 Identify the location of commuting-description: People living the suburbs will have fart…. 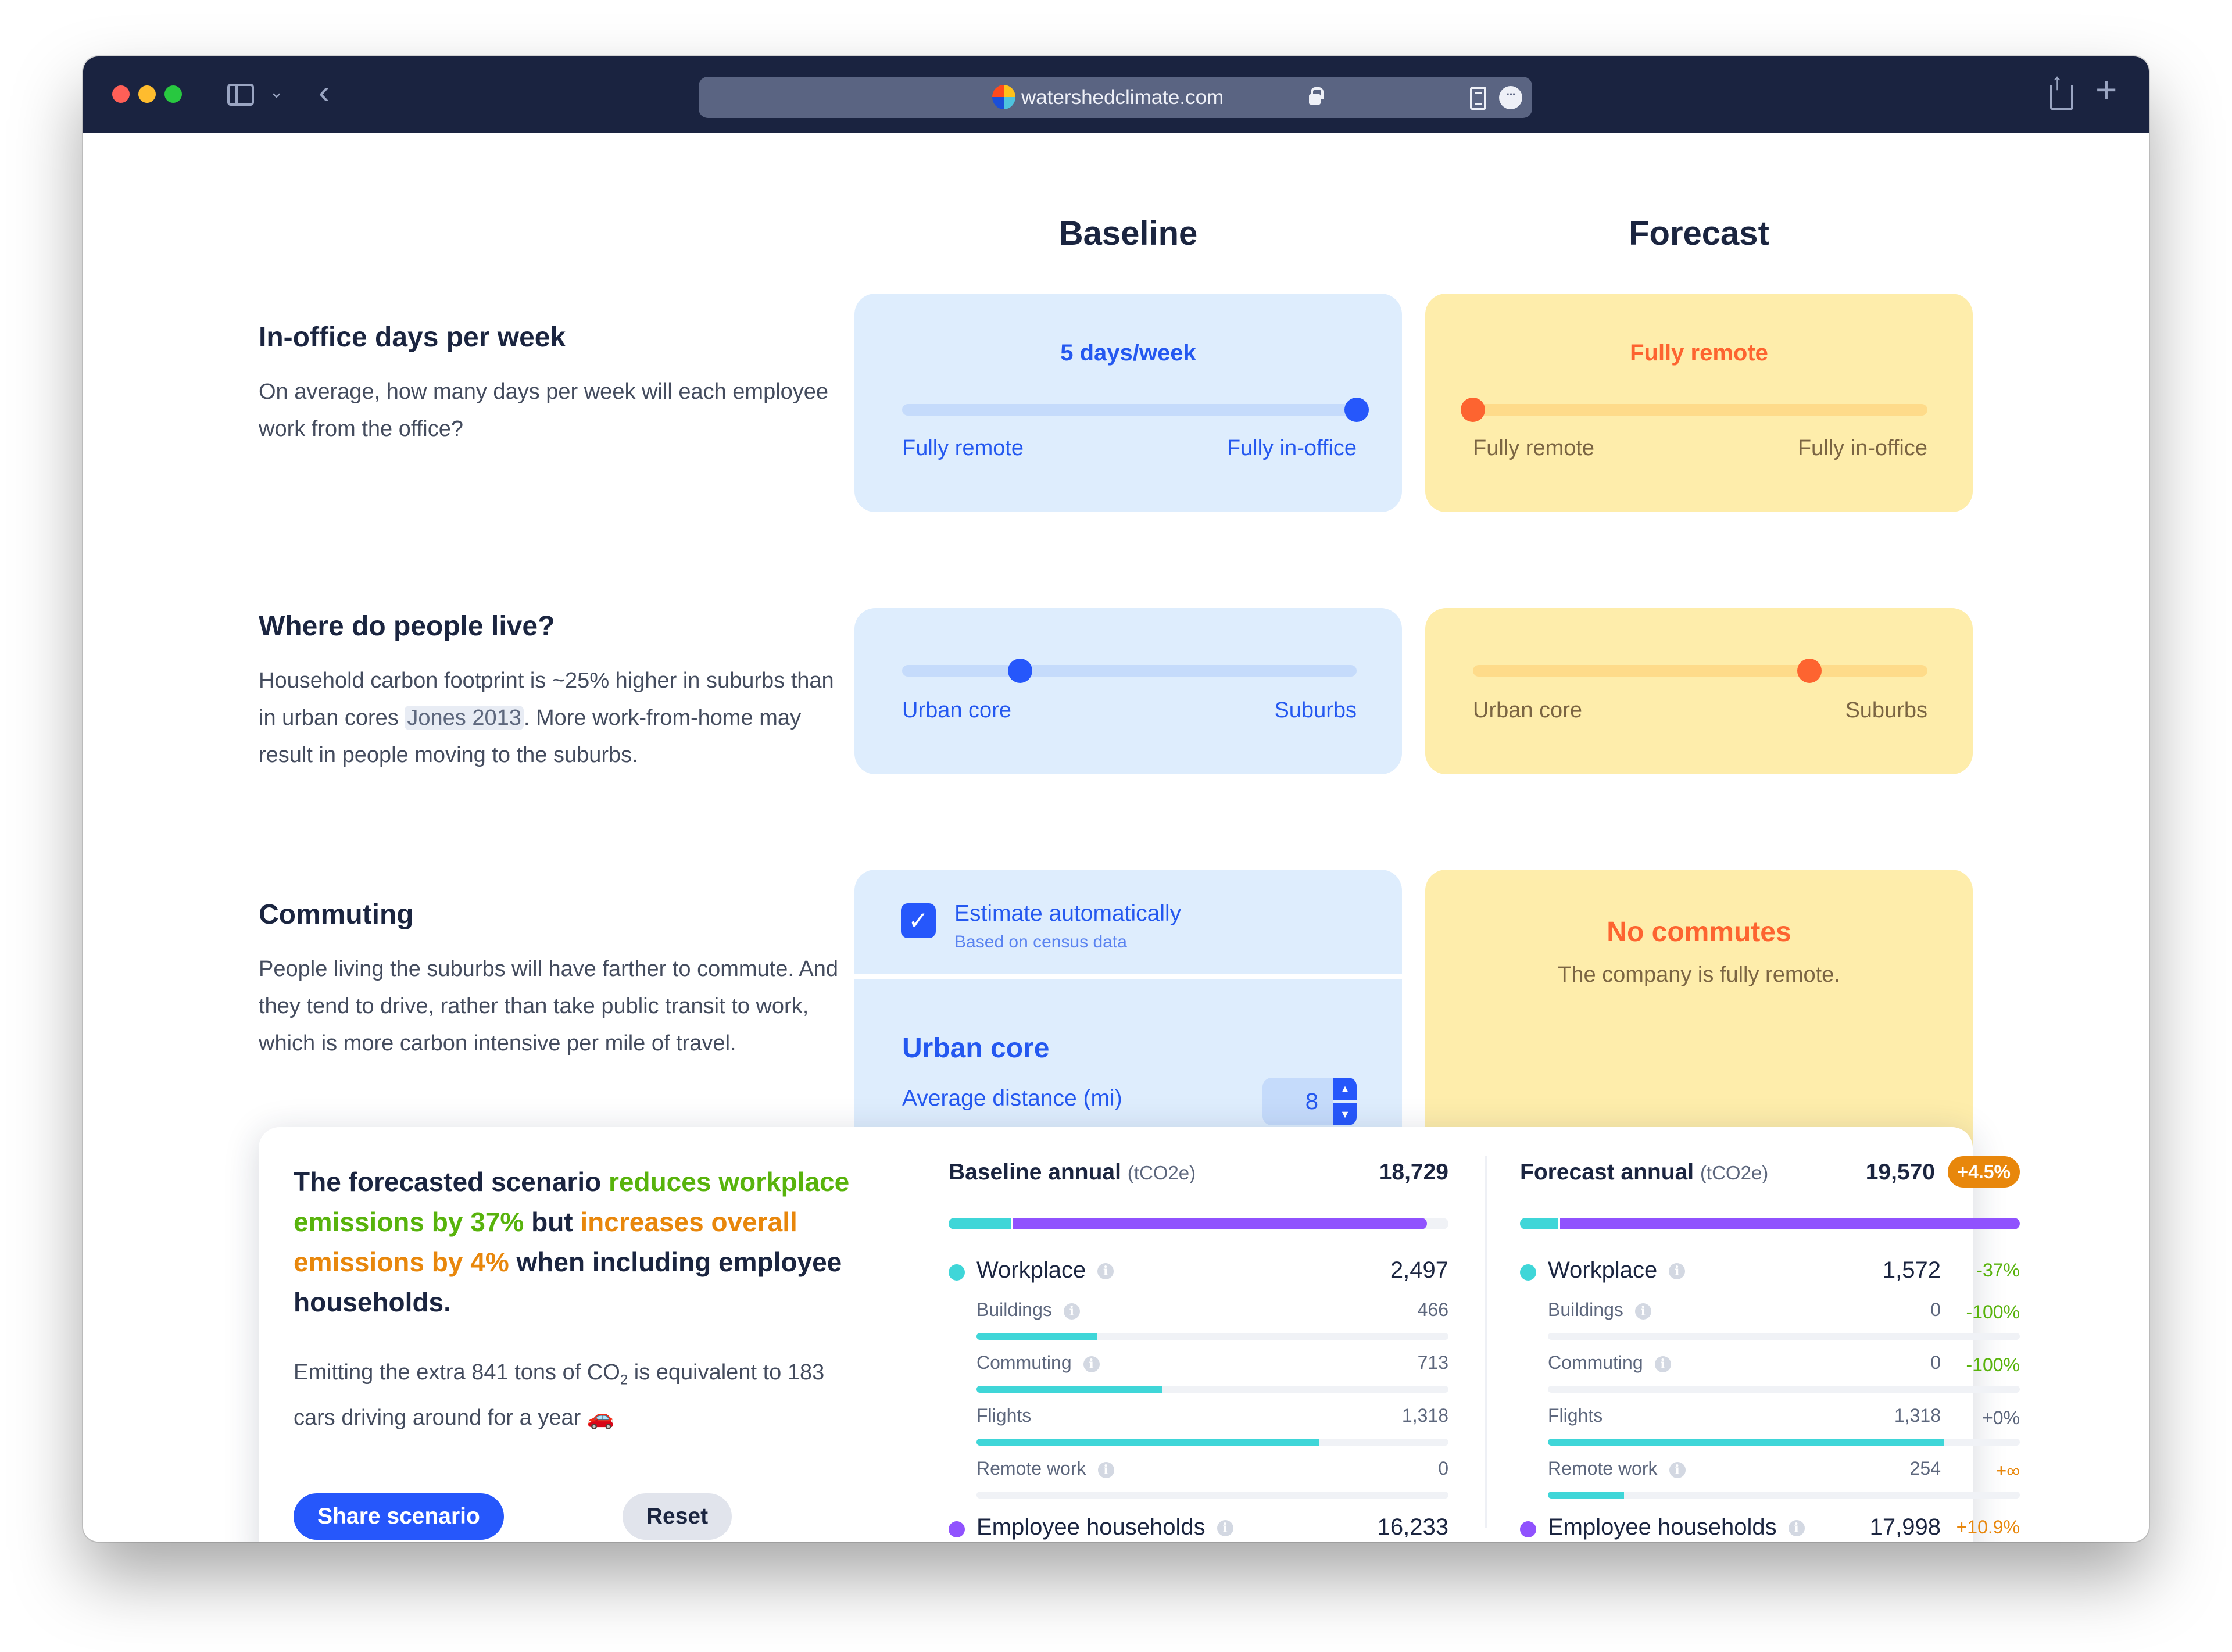
(548, 1006).